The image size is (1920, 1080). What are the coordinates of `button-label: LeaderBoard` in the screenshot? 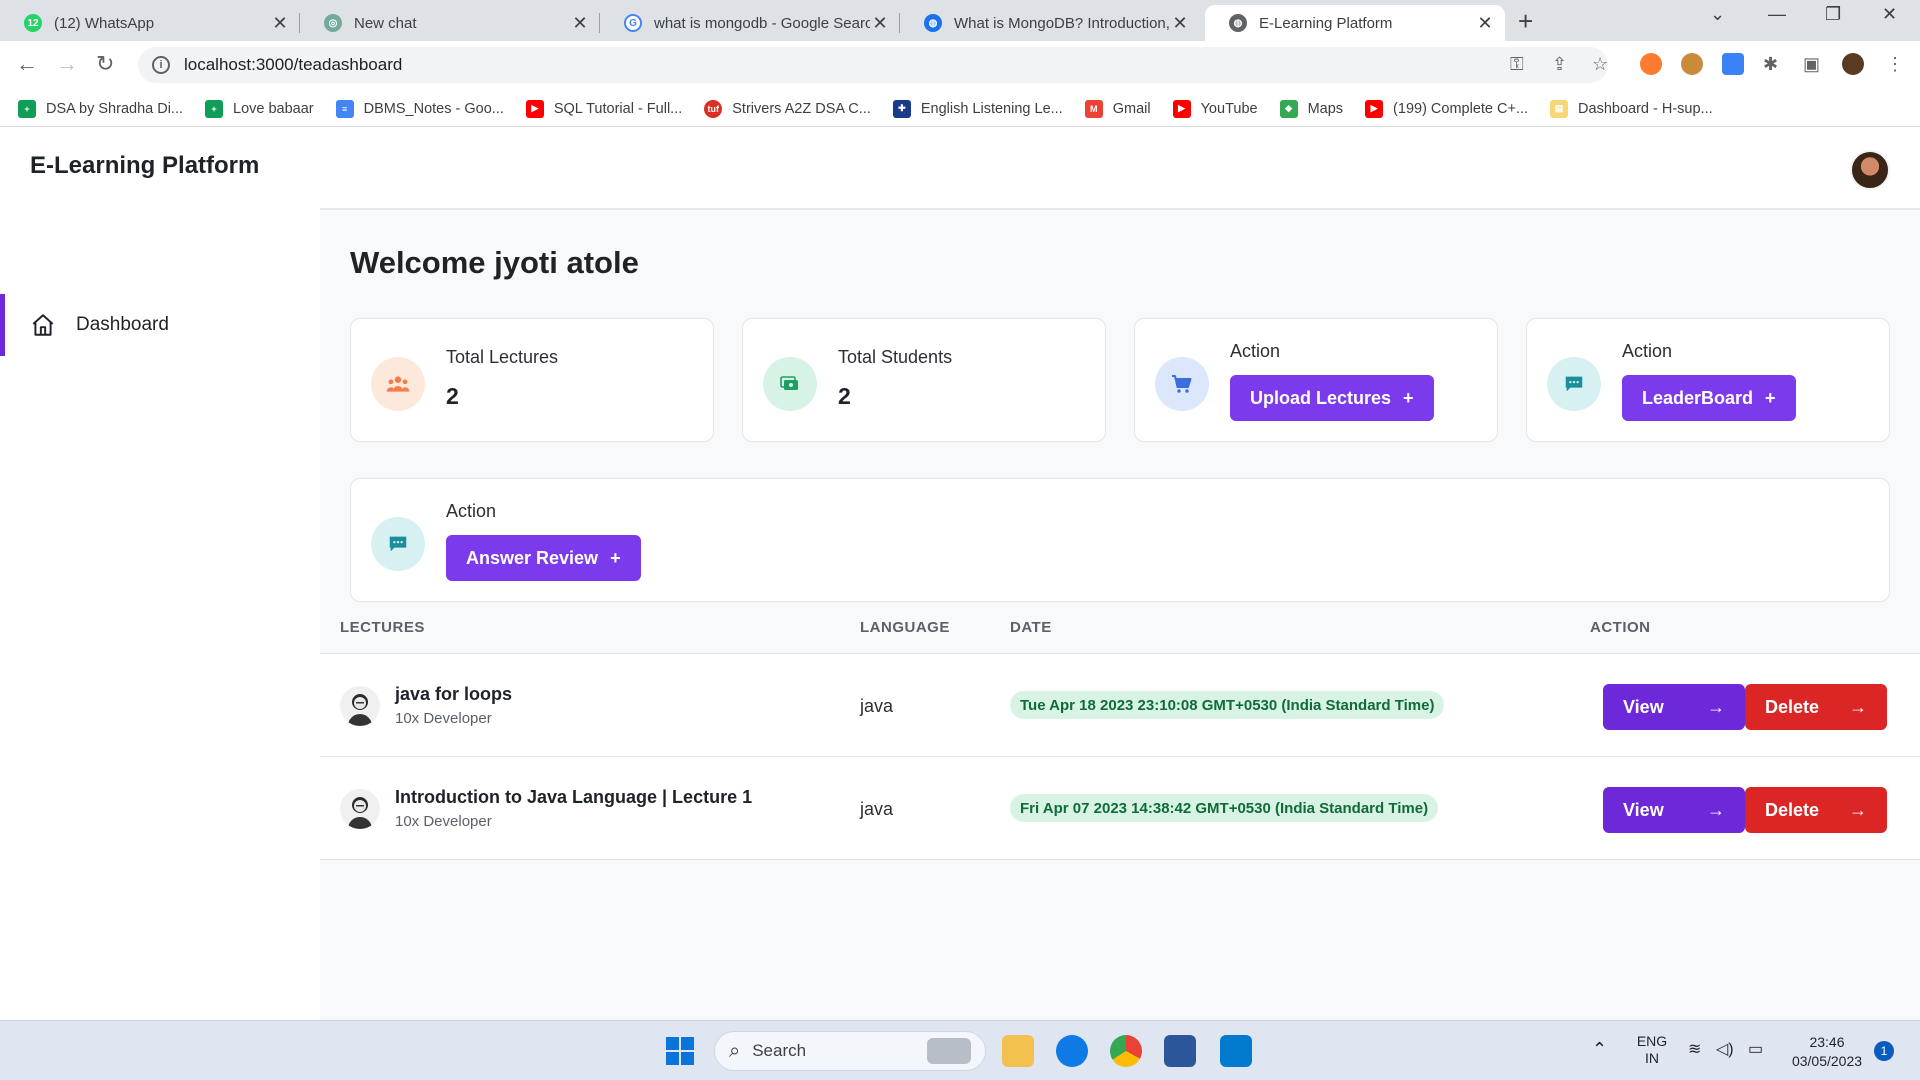 It's located at (1698, 397).